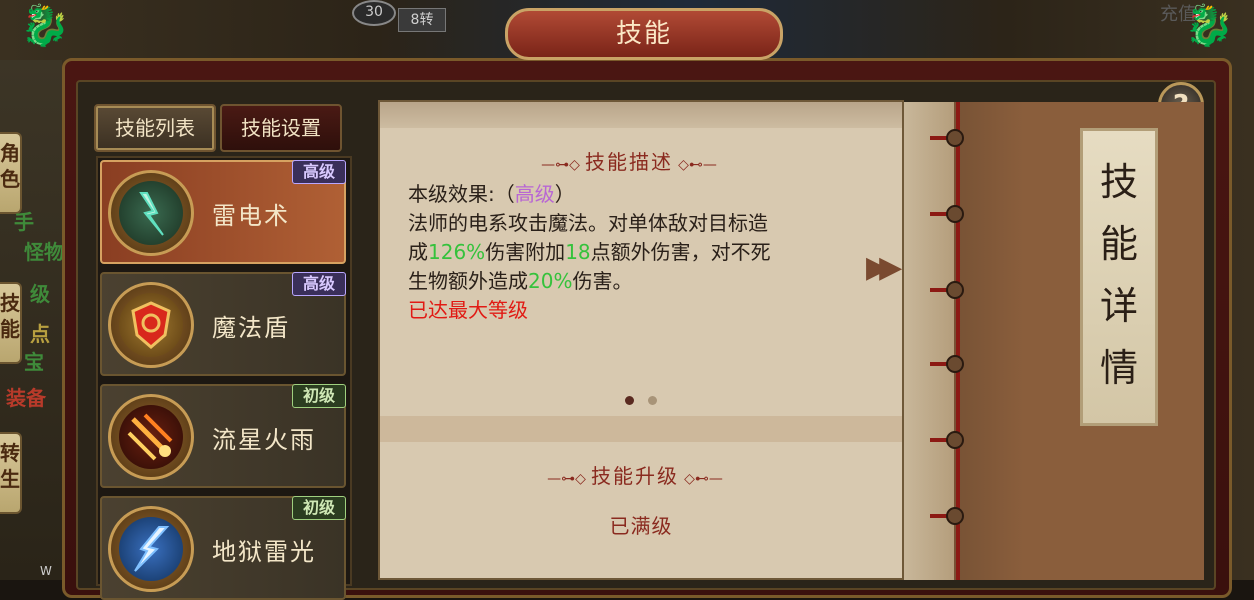  I want to click on book-spine, so click(929, 341).